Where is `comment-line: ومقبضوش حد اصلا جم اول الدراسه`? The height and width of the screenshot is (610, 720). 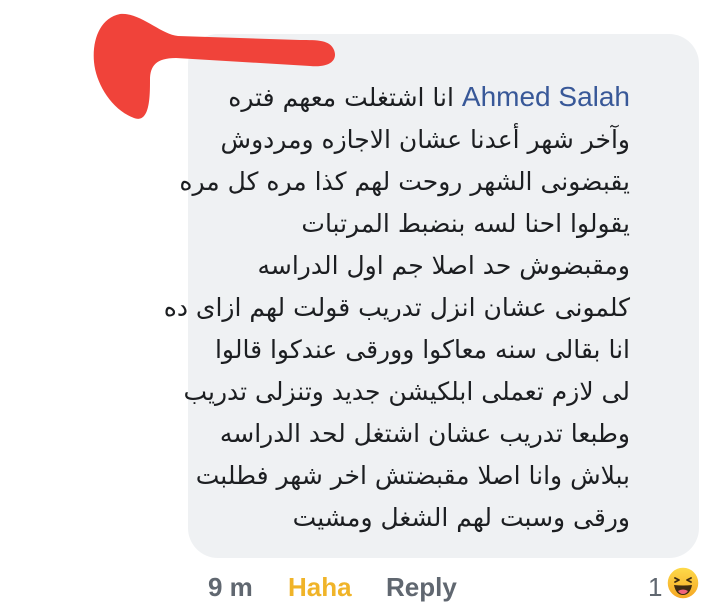
comment-line: ومقبضوش حد اصلا جم اول الدراسه is located at coordinates (444, 265).